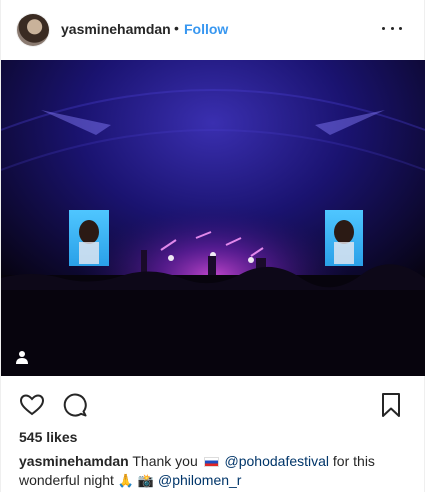 The height and width of the screenshot is (492, 425). What do you see at coordinates (74, 461) in the screenshot?
I see `caption-username: yasminehamdan` at bounding box center [74, 461].